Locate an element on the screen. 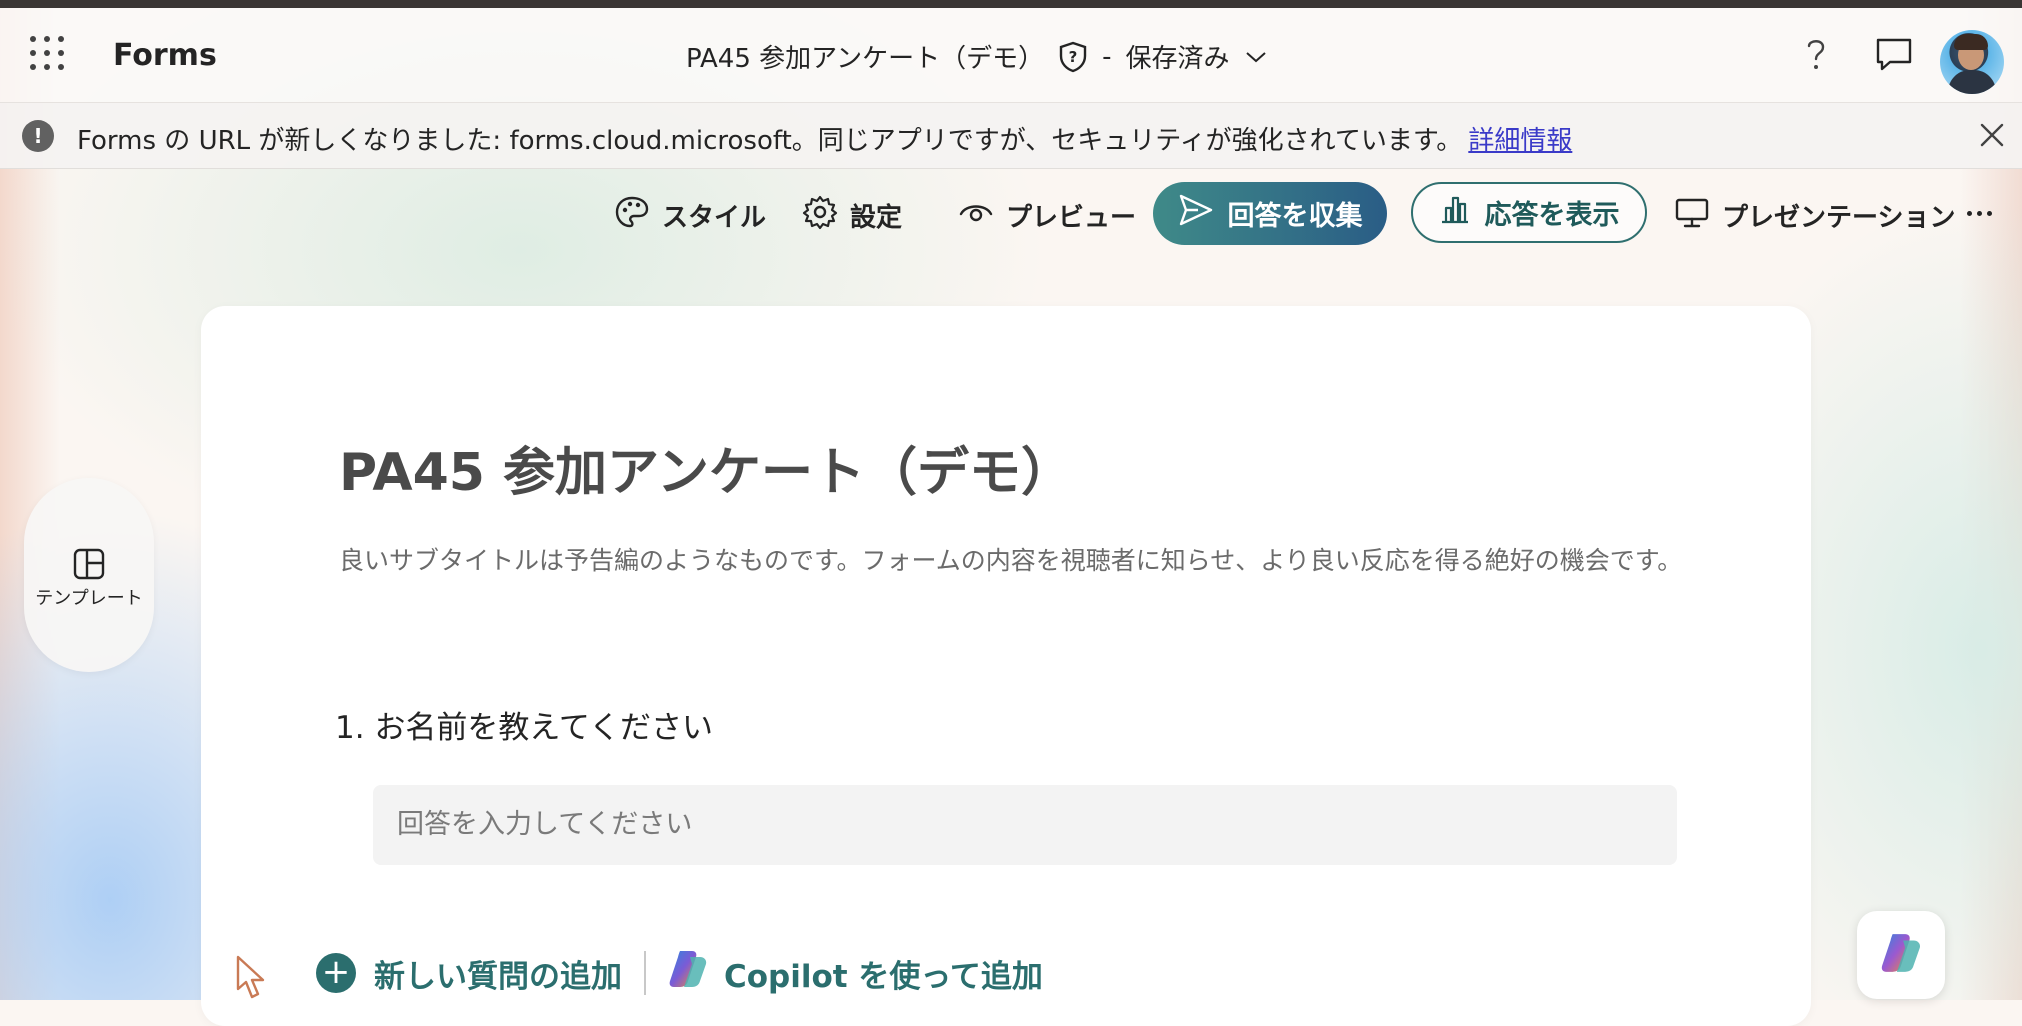 The width and height of the screenshot is (2022, 1026). question-title: 1. お名前を教えてください is located at coordinates (524, 724).